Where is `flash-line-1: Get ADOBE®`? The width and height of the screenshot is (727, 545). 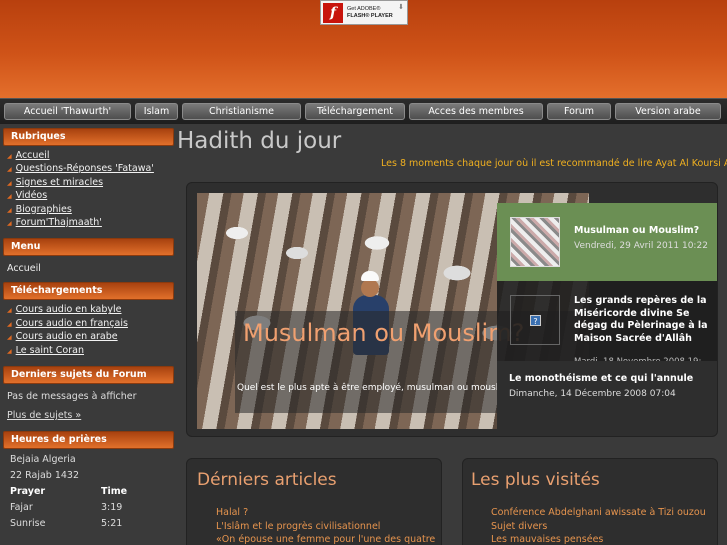 flash-line-1: Get ADOBE® is located at coordinates (364, 8).